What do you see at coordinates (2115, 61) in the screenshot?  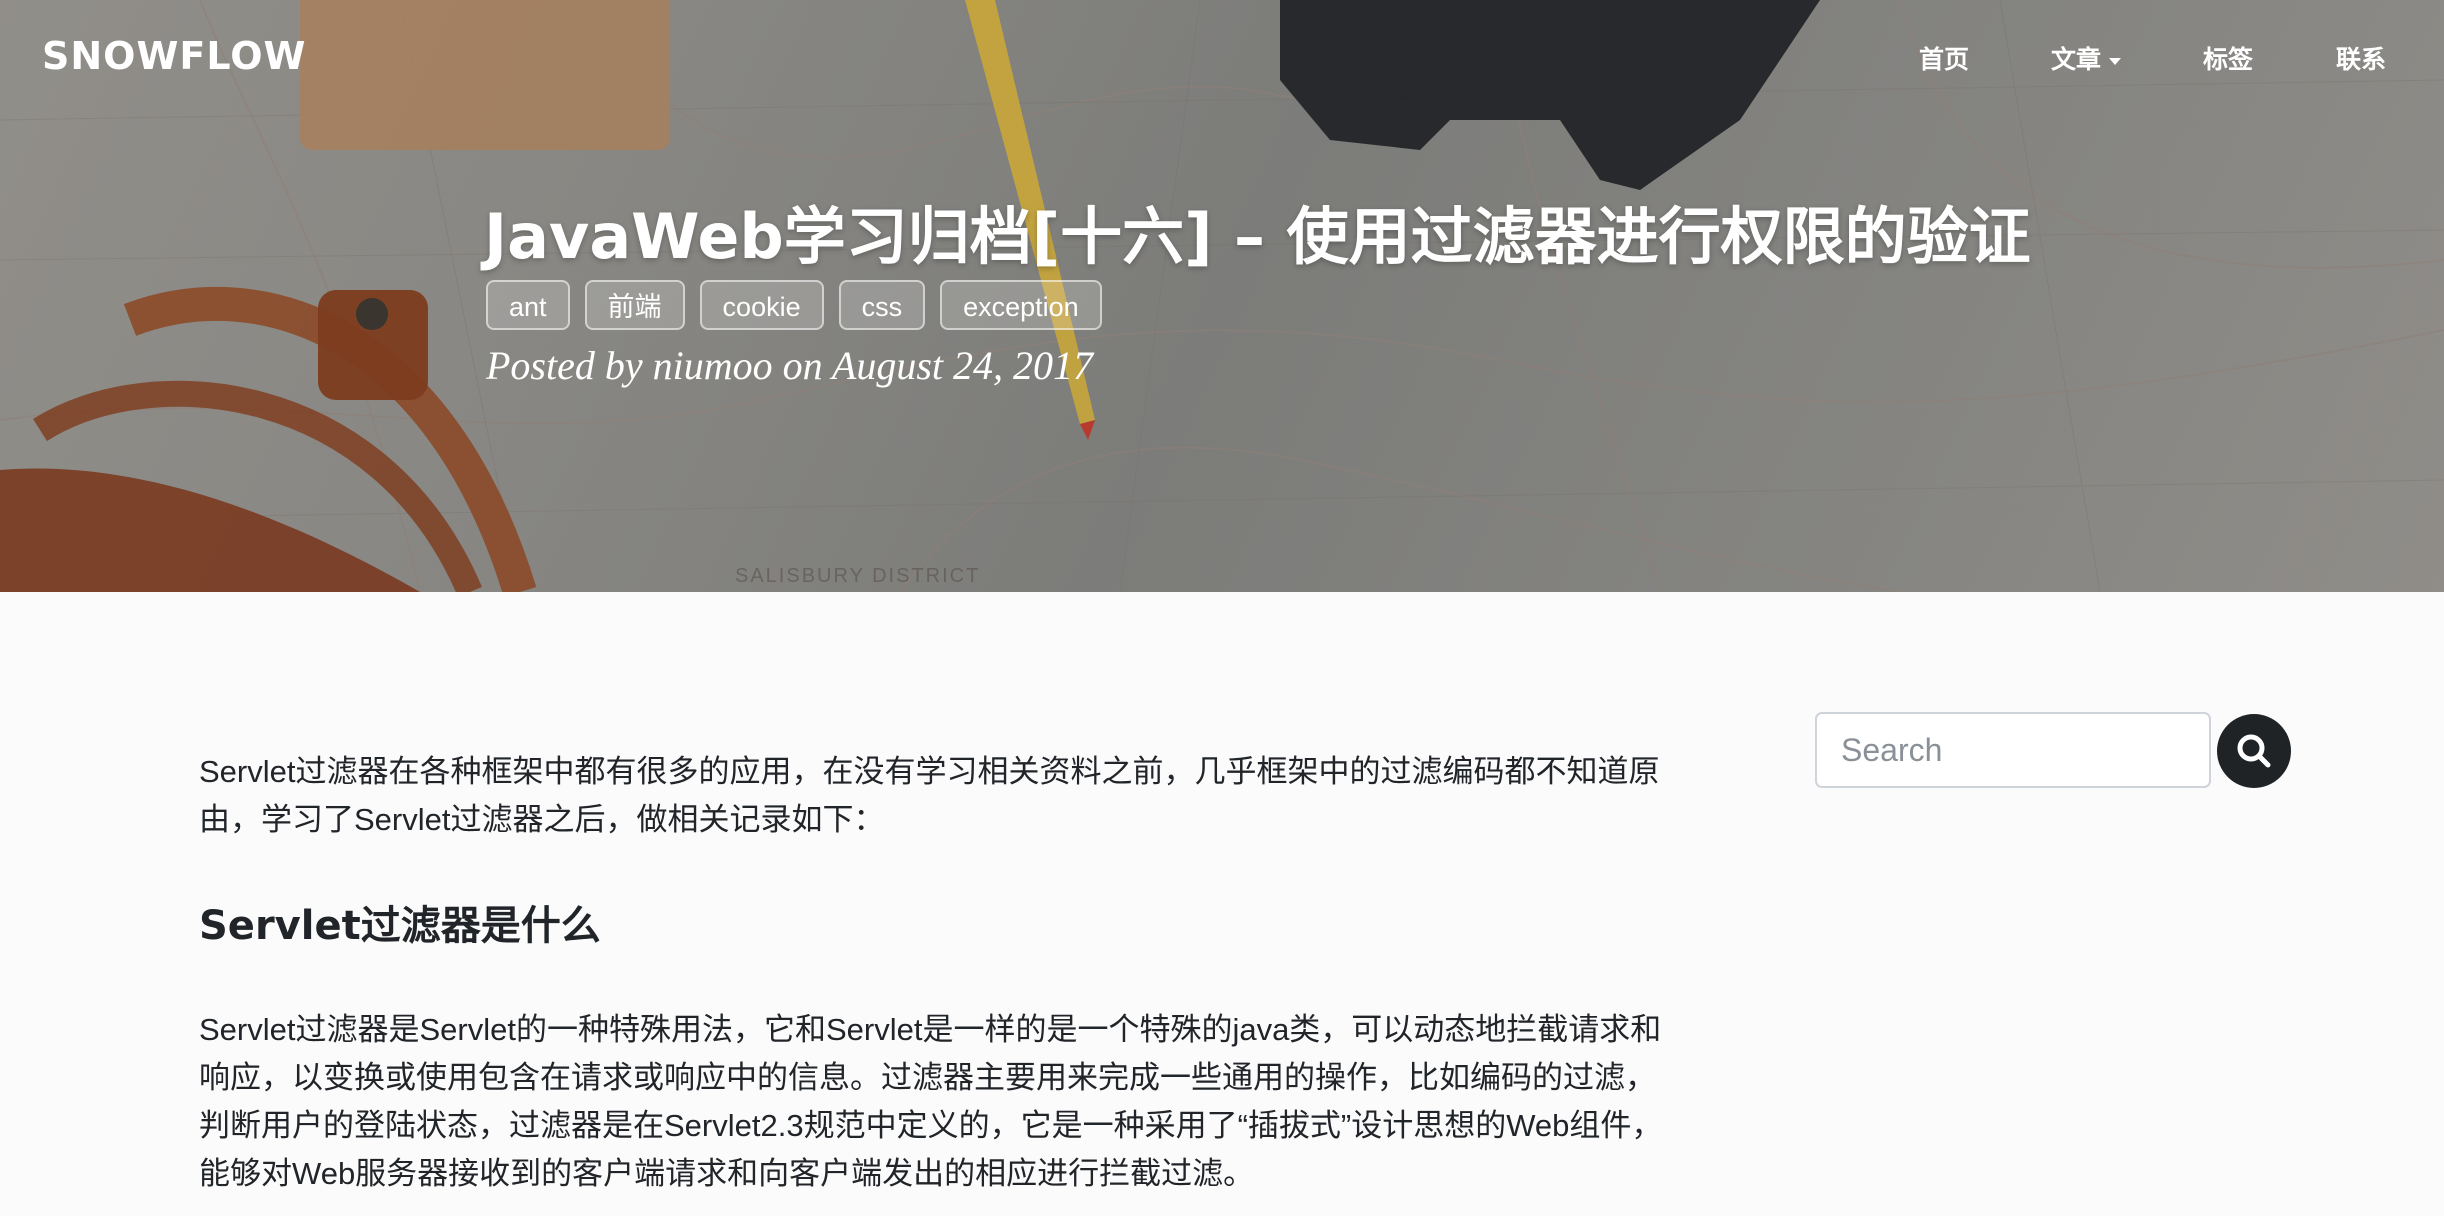 I see `caret-down-icon` at bounding box center [2115, 61].